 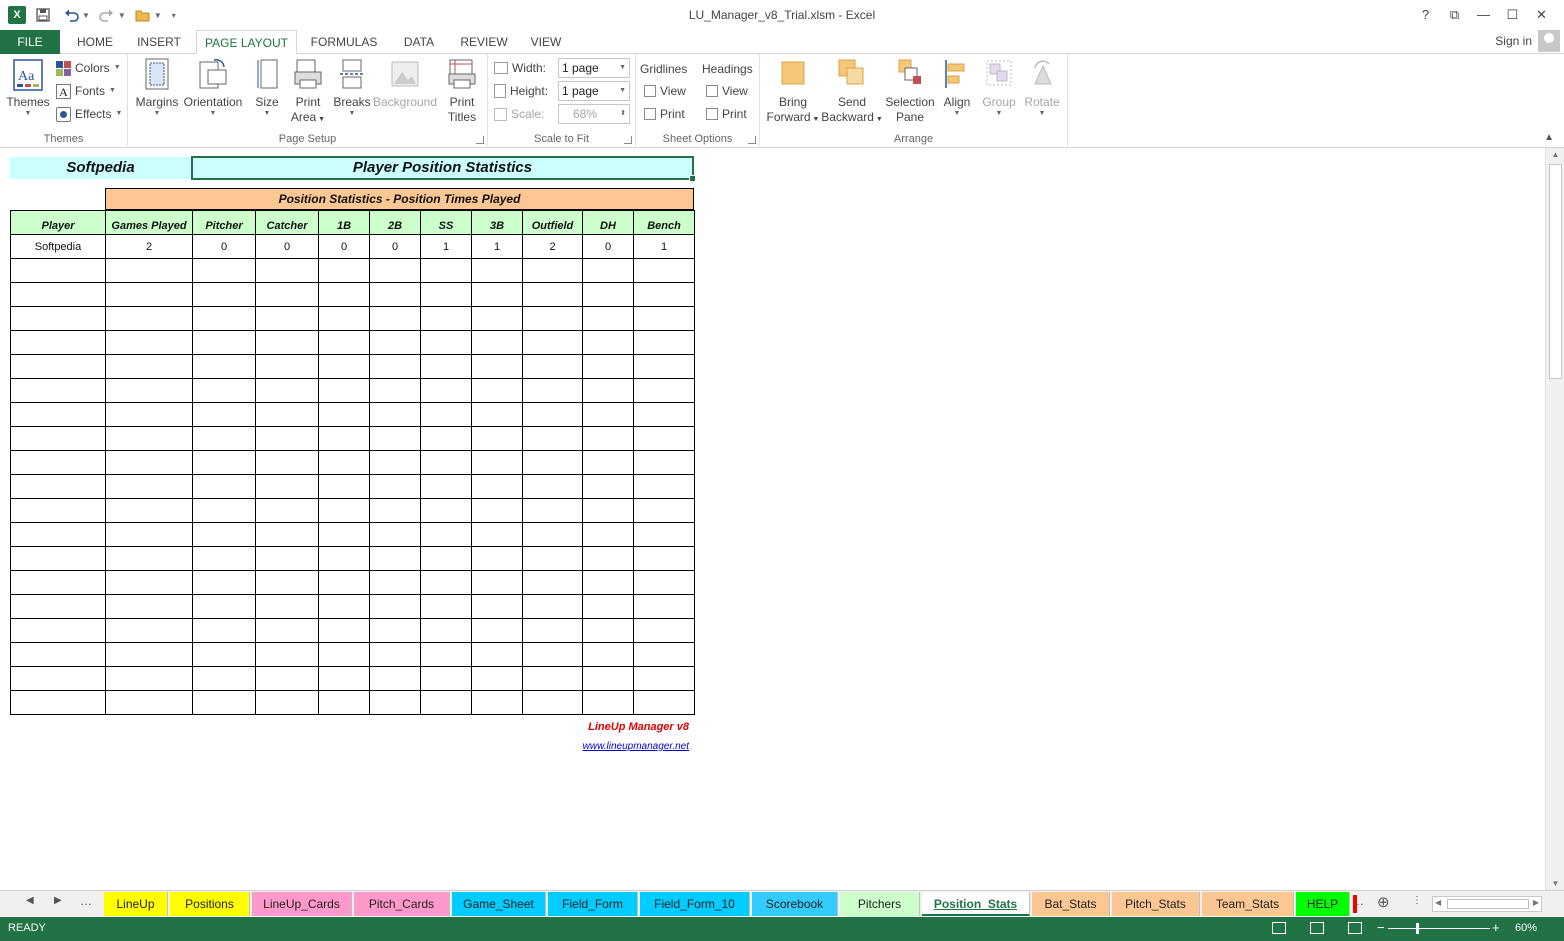 What do you see at coordinates (1425, 15) in the screenshot?
I see `help-icon: ?` at bounding box center [1425, 15].